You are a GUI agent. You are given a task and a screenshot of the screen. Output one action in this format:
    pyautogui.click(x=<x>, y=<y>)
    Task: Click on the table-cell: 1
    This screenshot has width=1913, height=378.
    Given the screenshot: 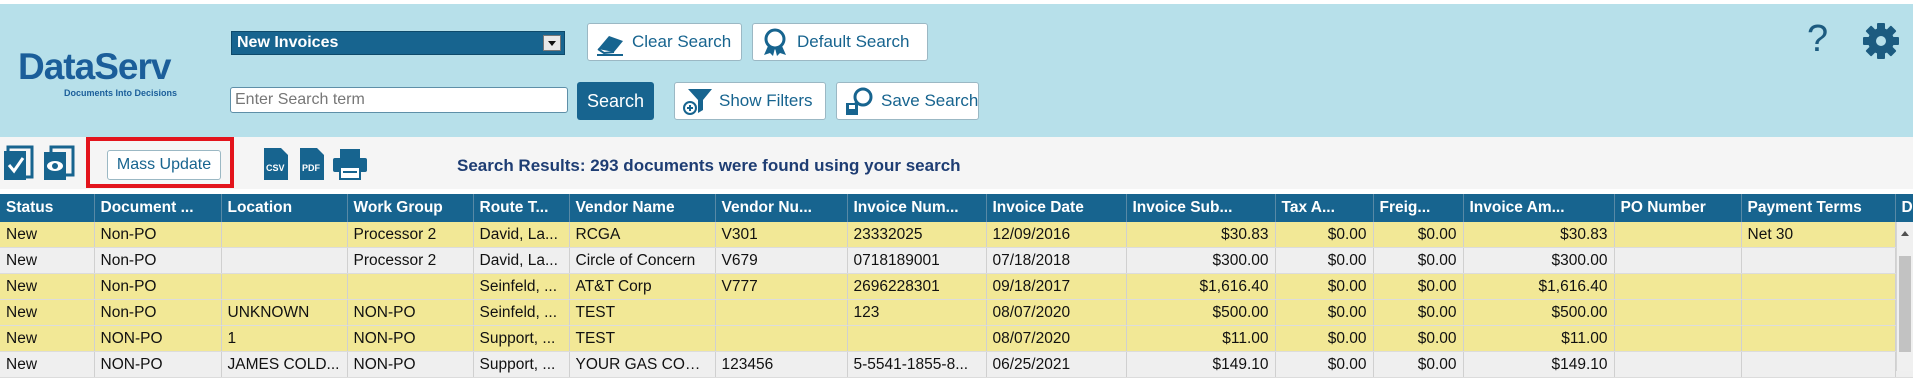 What is the action you would take?
    pyautogui.click(x=284, y=338)
    